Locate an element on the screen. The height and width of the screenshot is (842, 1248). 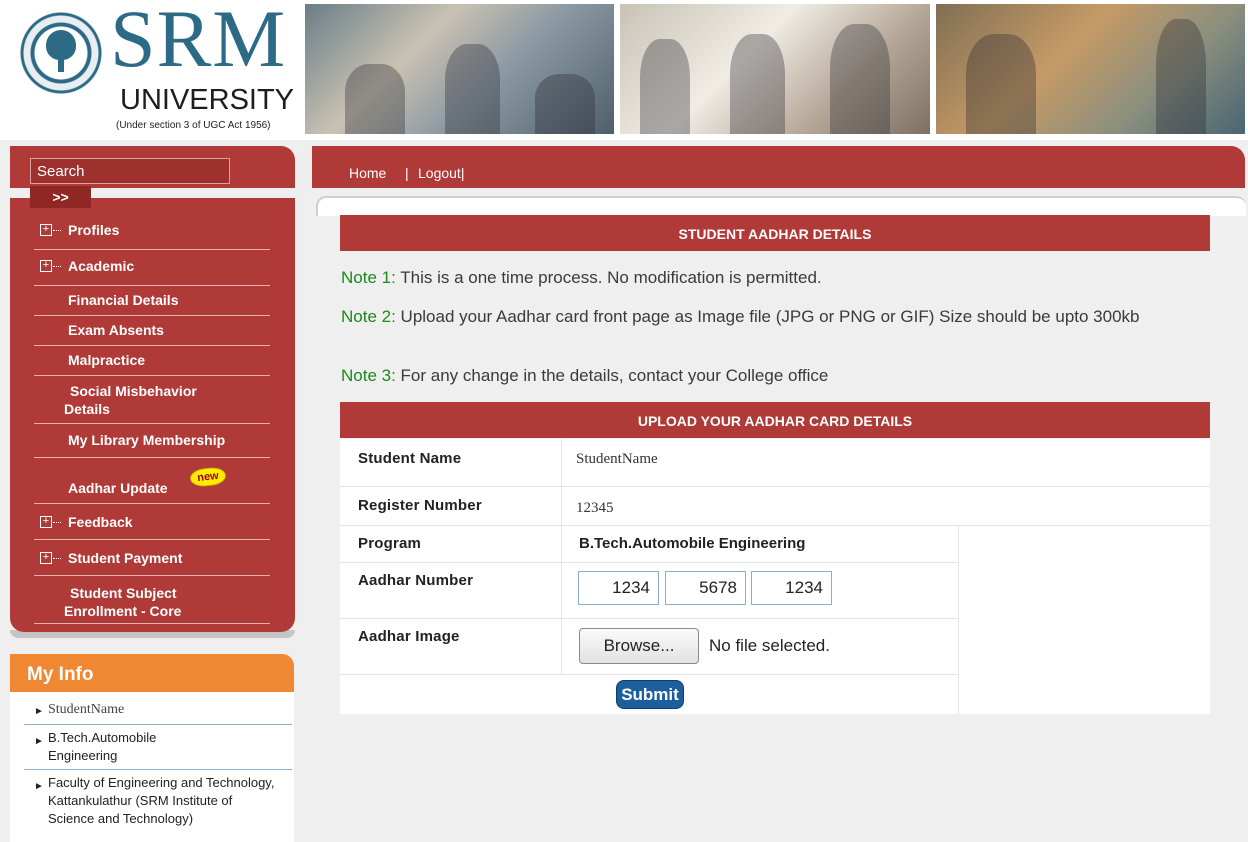
sidebar-item-feedback: + Feedback is located at coordinates (152, 522).